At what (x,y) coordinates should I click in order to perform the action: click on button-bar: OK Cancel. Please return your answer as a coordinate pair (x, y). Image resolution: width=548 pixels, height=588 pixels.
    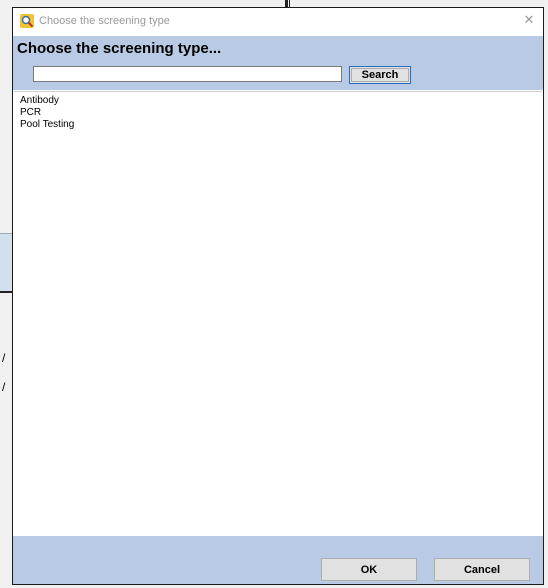
    Looking at the image, I should click on (278, 560).